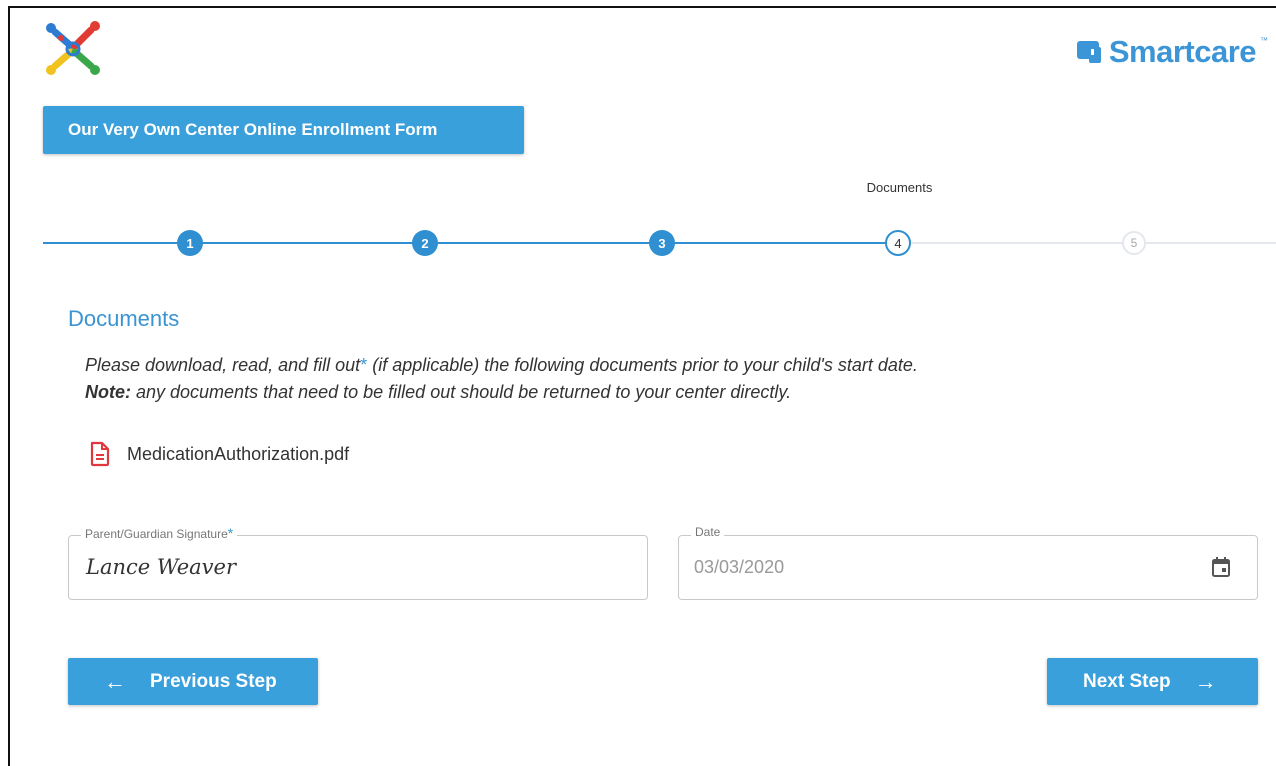 This screenshot has height=766, width=1276. What do you see at coordinates (659, 225) in the screenshot?
I see `progress-stepper: Documents 1 2 3 4 5` at bounding box center [659, 225].